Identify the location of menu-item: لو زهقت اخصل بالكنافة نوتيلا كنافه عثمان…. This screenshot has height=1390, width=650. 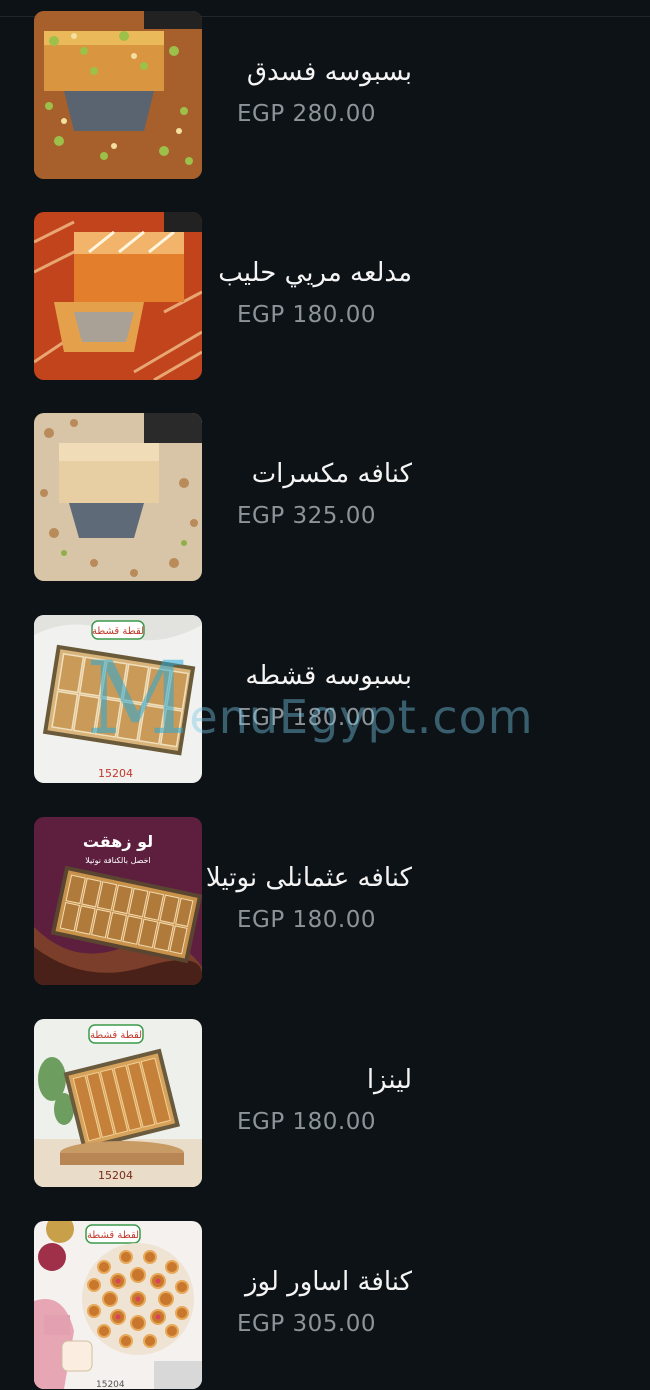
(325, 901).